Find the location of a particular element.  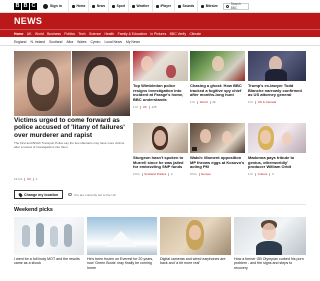

news-header: NEWS is located at coordinates (160, 21).